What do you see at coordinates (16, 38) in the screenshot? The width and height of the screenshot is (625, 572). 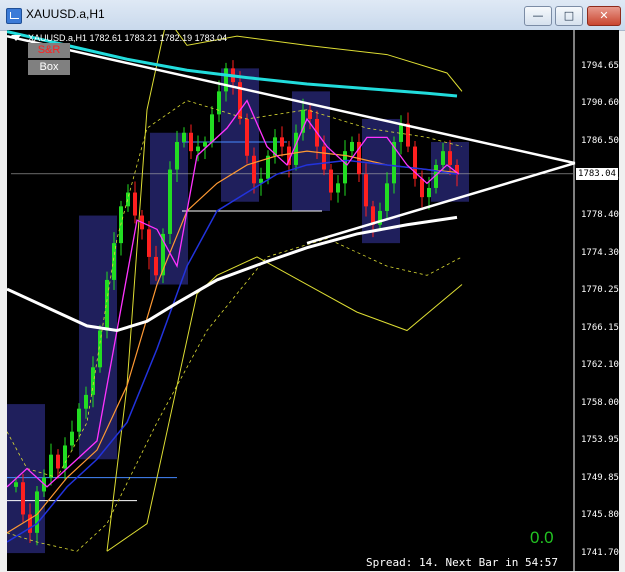 I see `chart-shift-marker-icon` at bounding box center [16, 38].